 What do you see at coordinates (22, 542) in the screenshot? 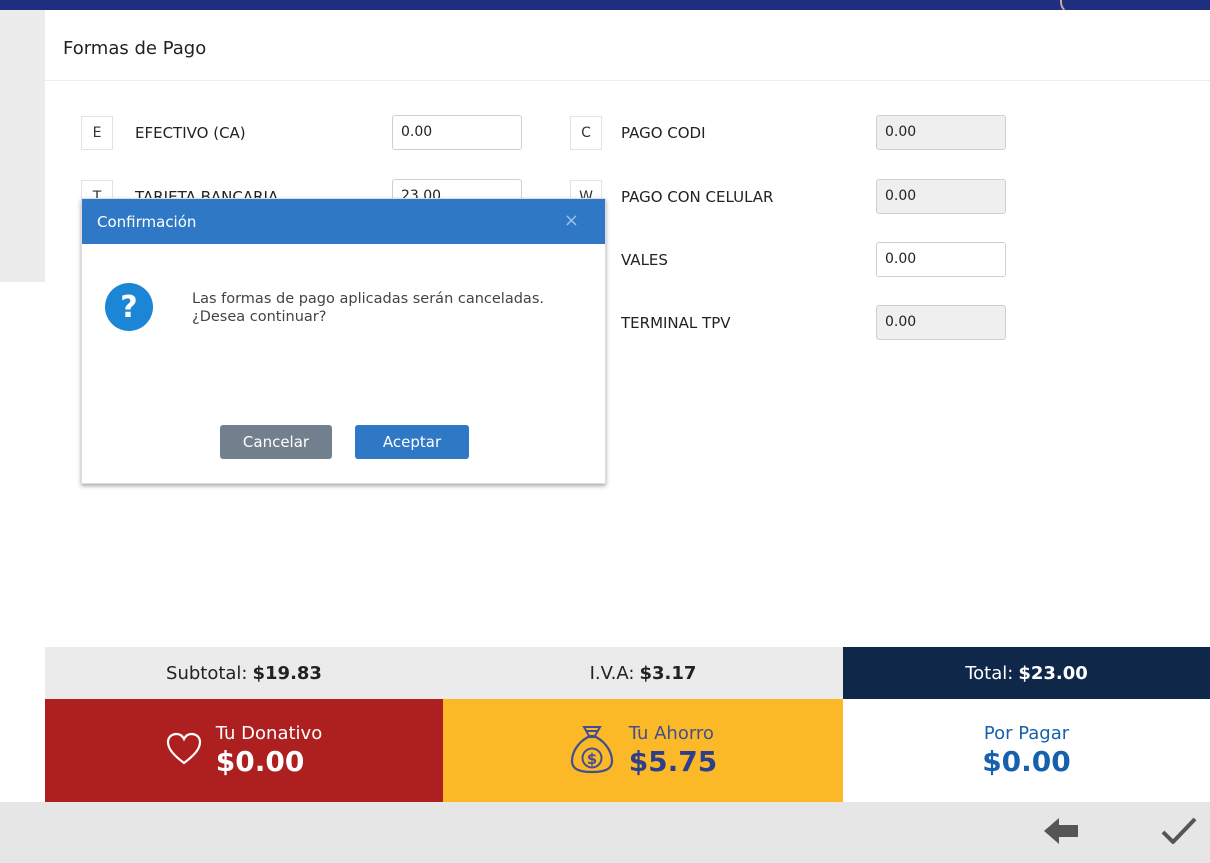
I see `left-rail-lower` at bounding box center [22, 542].